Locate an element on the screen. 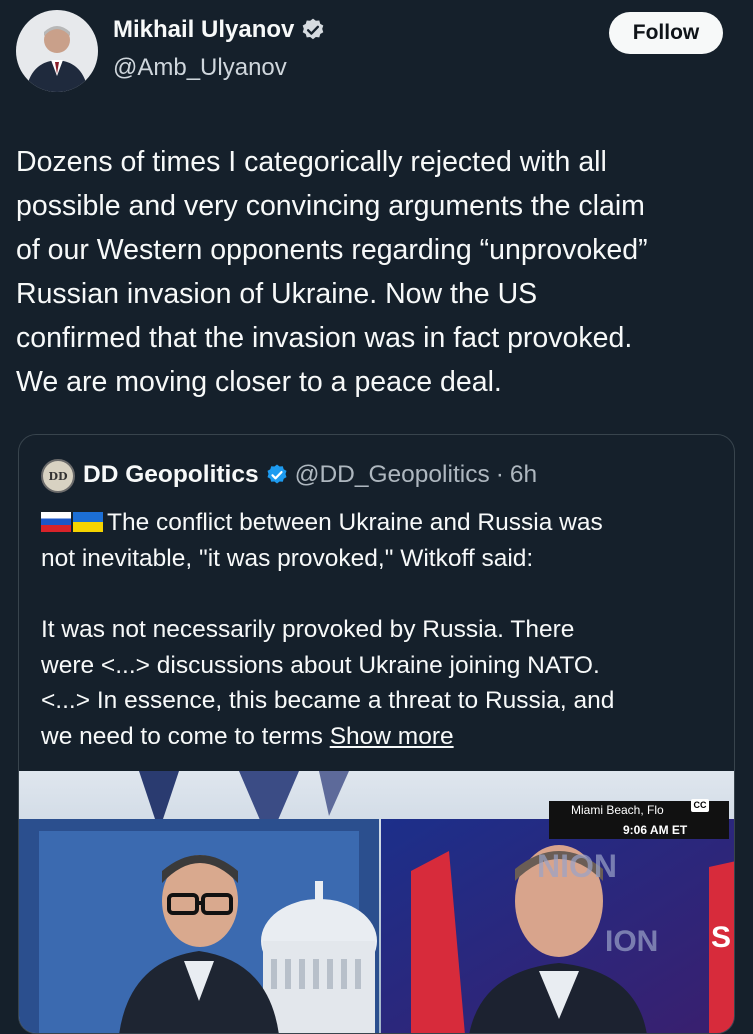  quoted-line-6-text: we need to come to terms is located at coordinates (185, 736).